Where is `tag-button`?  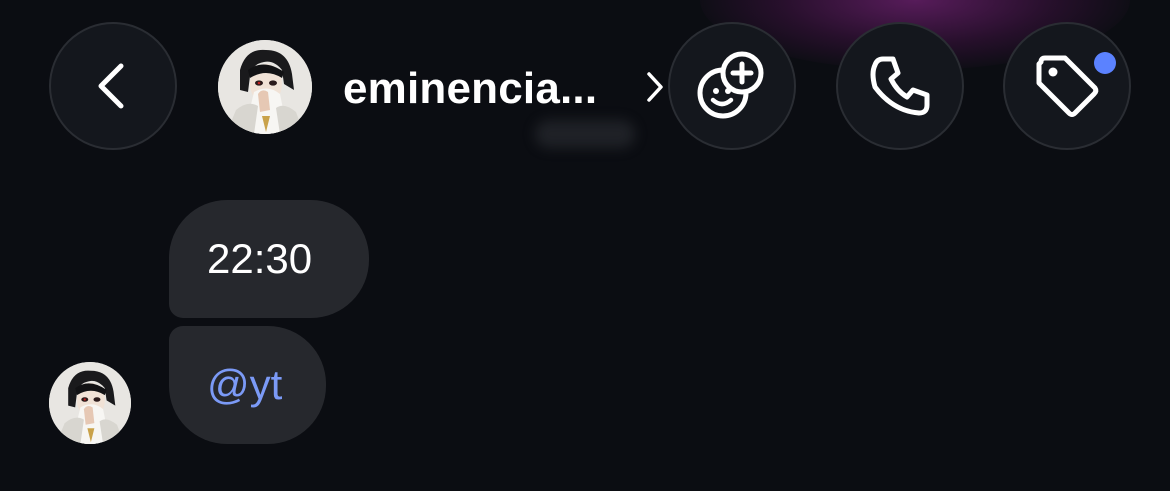 tag-button is located at coordinates (1067, 86).